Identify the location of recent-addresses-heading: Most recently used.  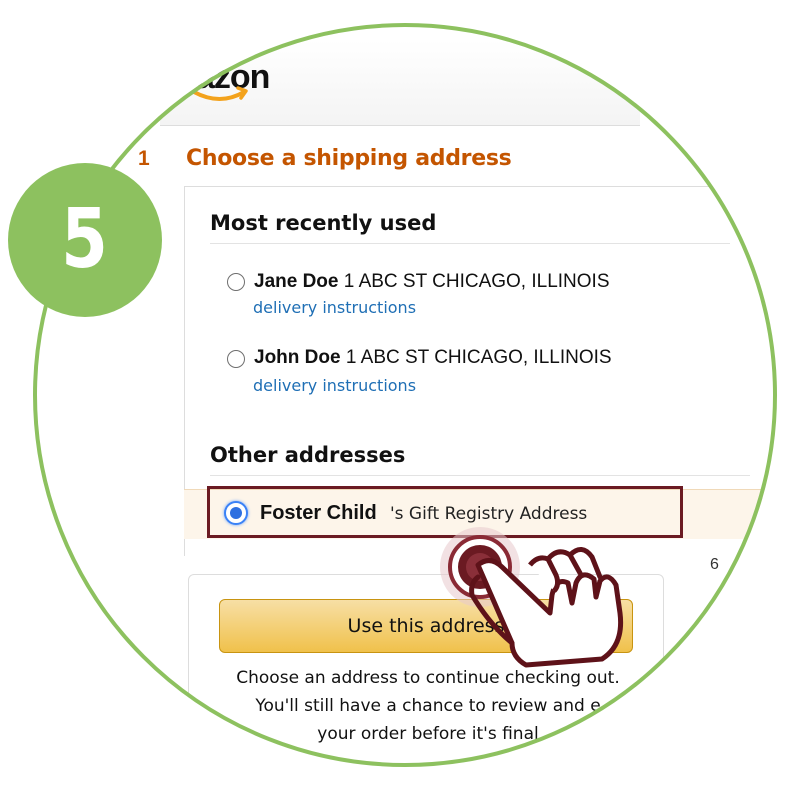
(323, 223).